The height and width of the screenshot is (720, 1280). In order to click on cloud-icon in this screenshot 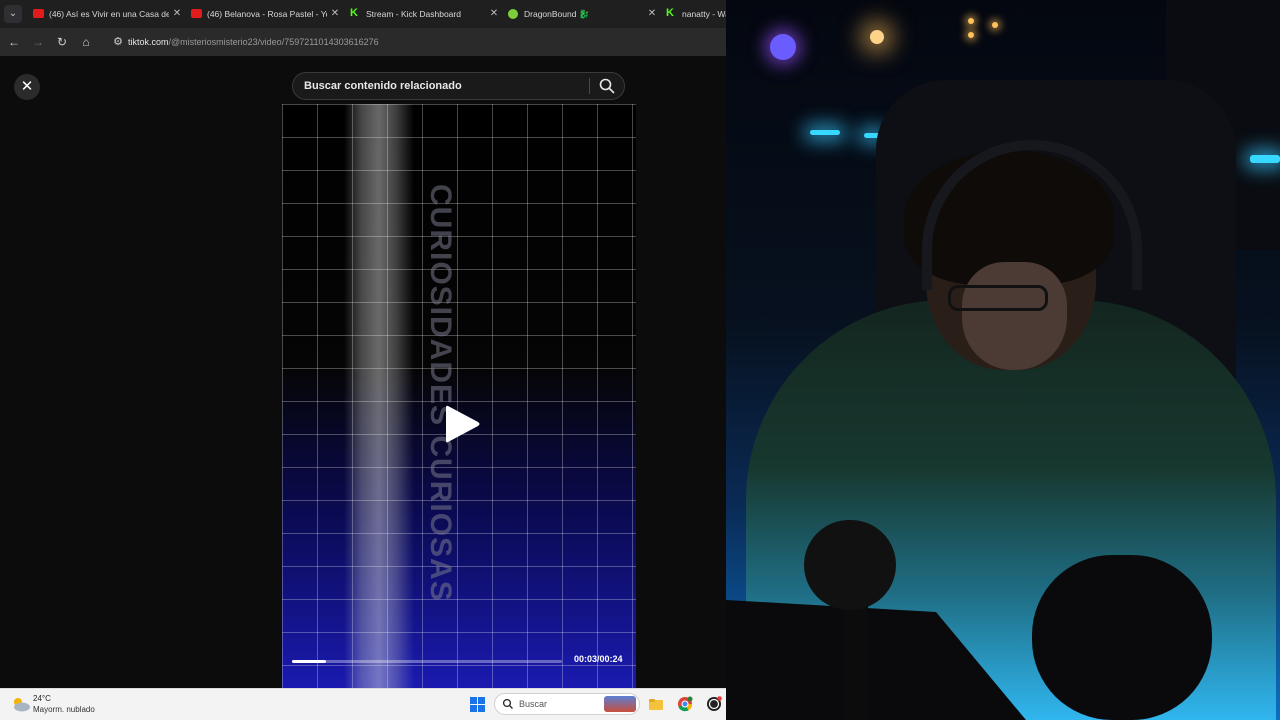, I will do `click(21, 704)`.